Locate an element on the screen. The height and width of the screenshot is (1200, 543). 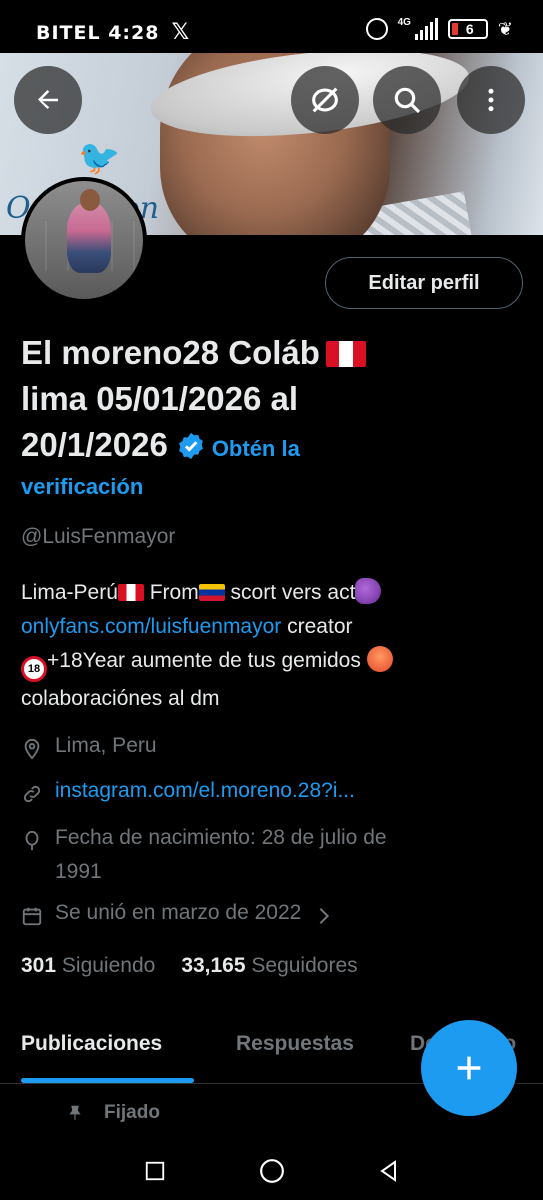
search-button is located at coordinates (407, 100).